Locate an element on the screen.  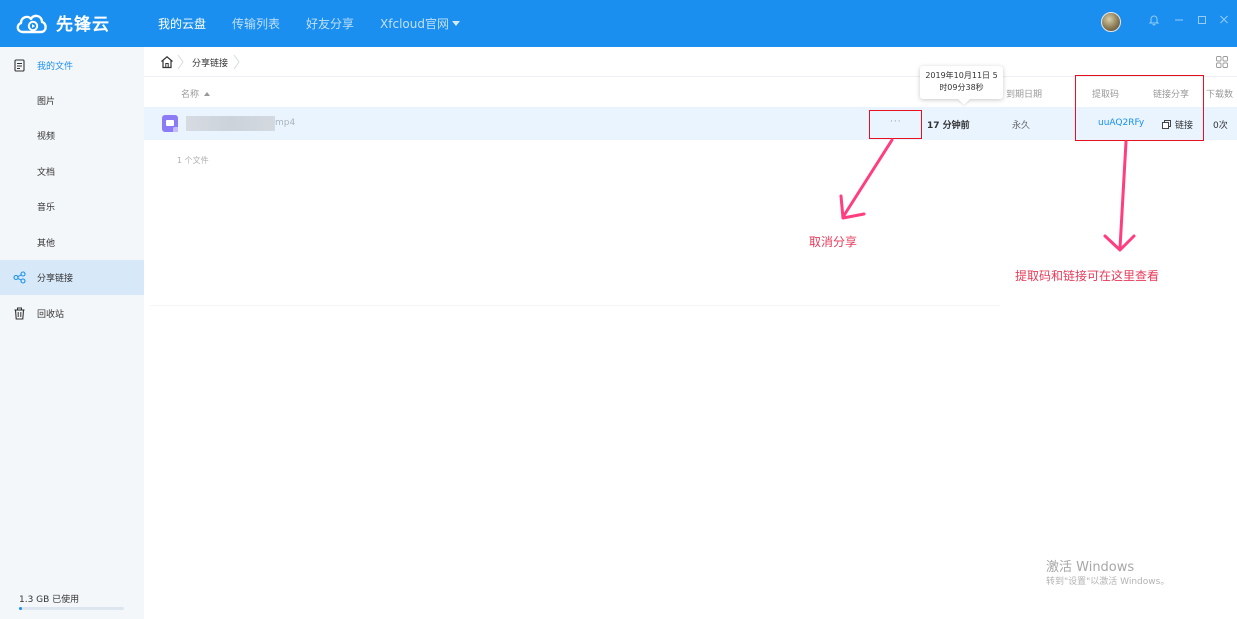
column-expire: 到期日期 is located at coordinates (1024, 93).